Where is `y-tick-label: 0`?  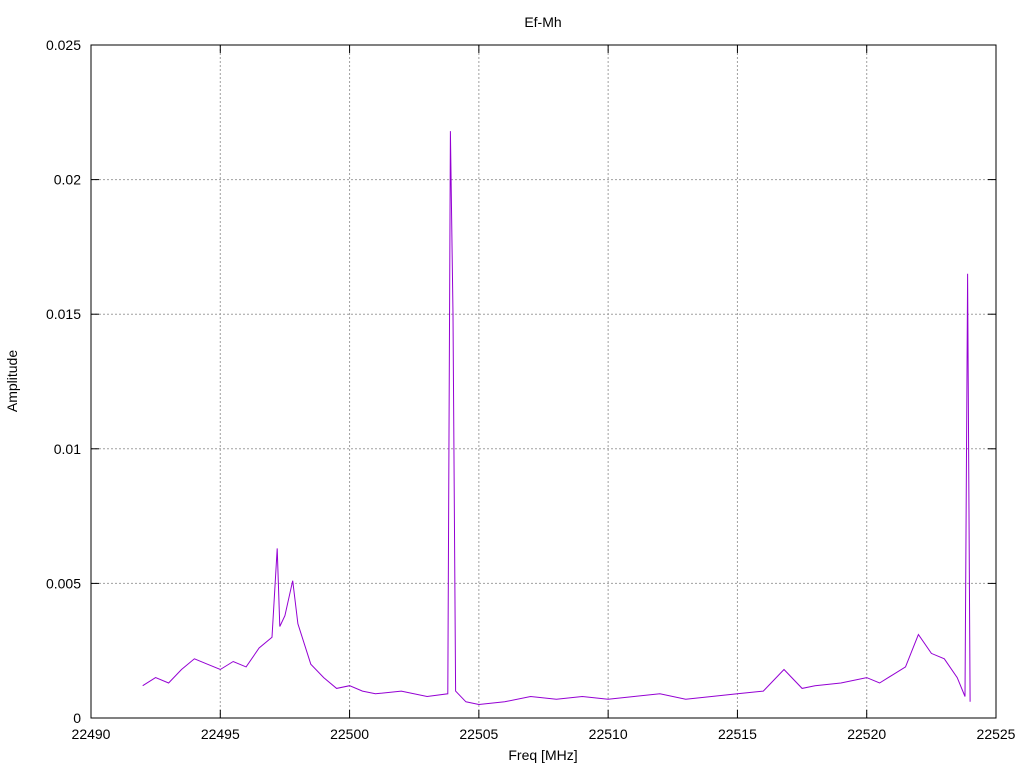
y-tick-label: 0 is located at coordinates (77, 718).